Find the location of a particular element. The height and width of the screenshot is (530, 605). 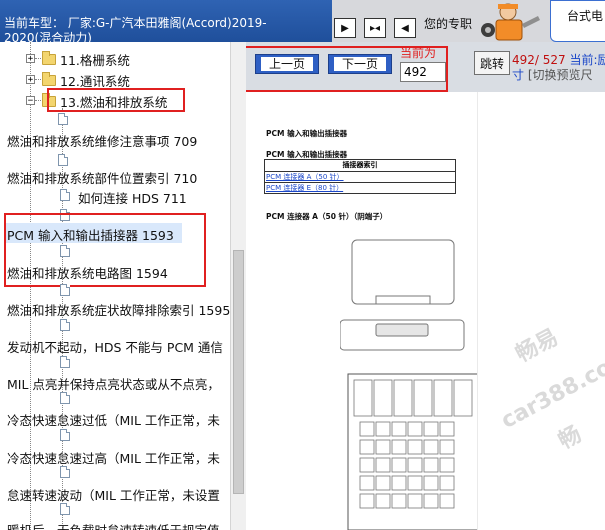

mechanic-illustration-icon is located at coordinates (510, 22).